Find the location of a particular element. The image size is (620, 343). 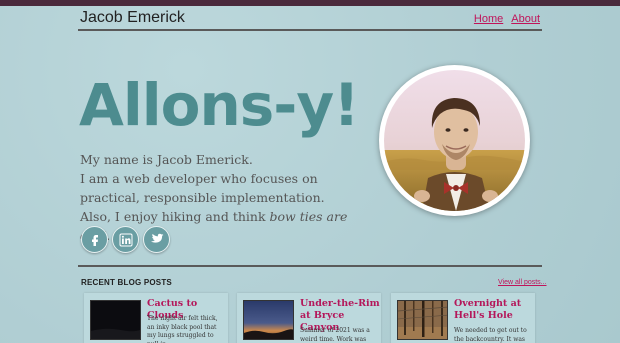

night-sky-image is located at coordinates (115, 320).